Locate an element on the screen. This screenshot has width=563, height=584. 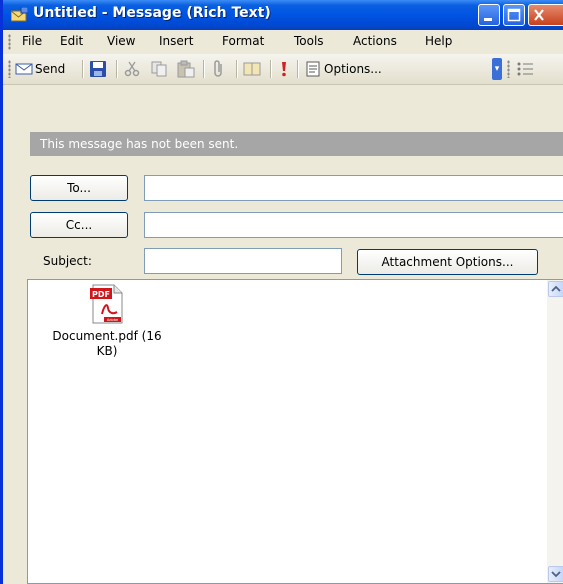
cut-button is located at coordinates (132, 69).